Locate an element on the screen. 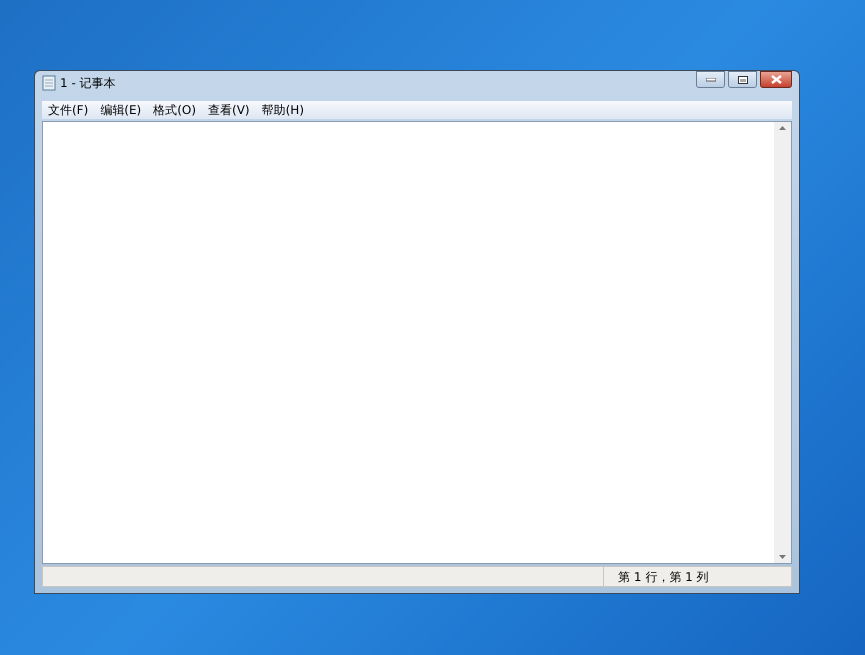 The width and height of the screenshot is (865, 655). minimize-icon is located at coordinates (711, 80).